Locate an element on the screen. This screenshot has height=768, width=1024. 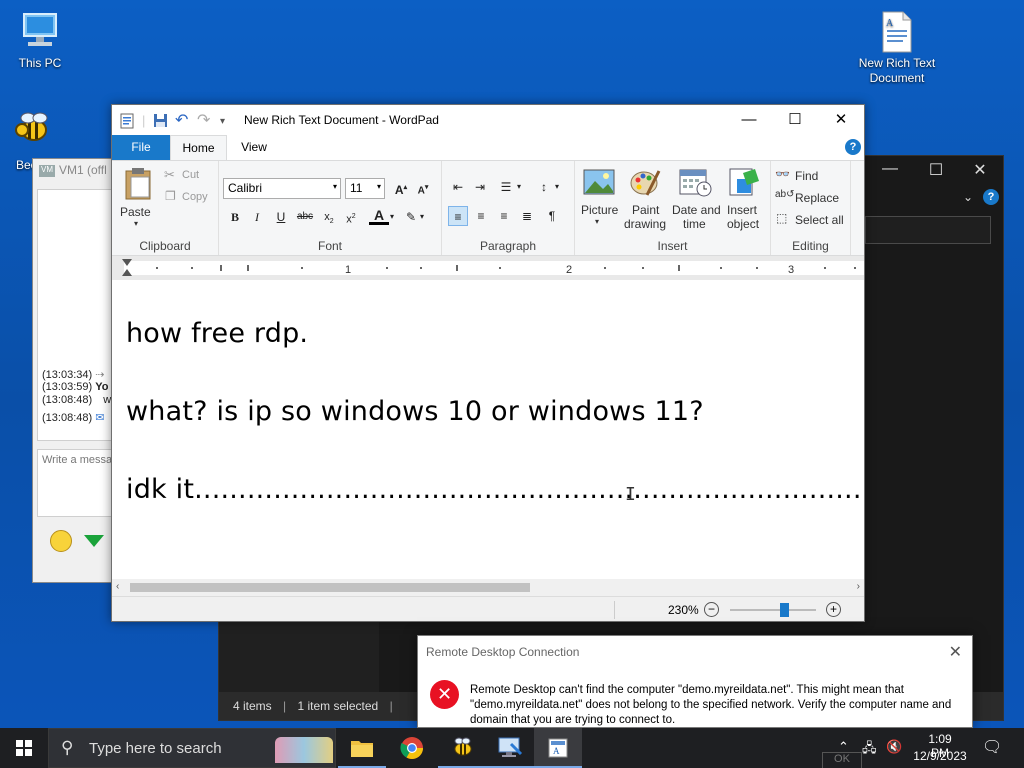
align-right-icon: ≡ is located at coordinates (504, 216).